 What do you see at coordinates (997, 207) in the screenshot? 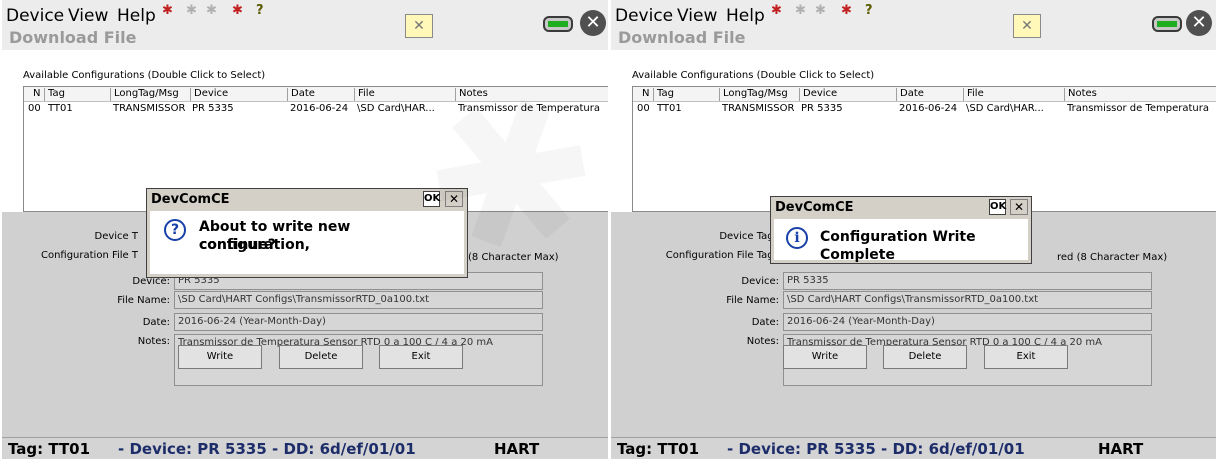
I see `ok-button: OK` at bounding box center [997, 207].